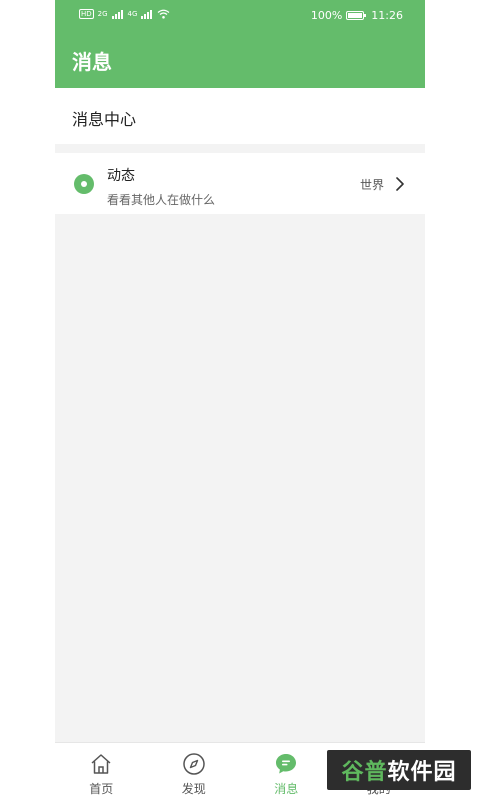 This screenshot has width=480, height=800. I want to click on status-left: HD 2G 4G, so click(124, 14).